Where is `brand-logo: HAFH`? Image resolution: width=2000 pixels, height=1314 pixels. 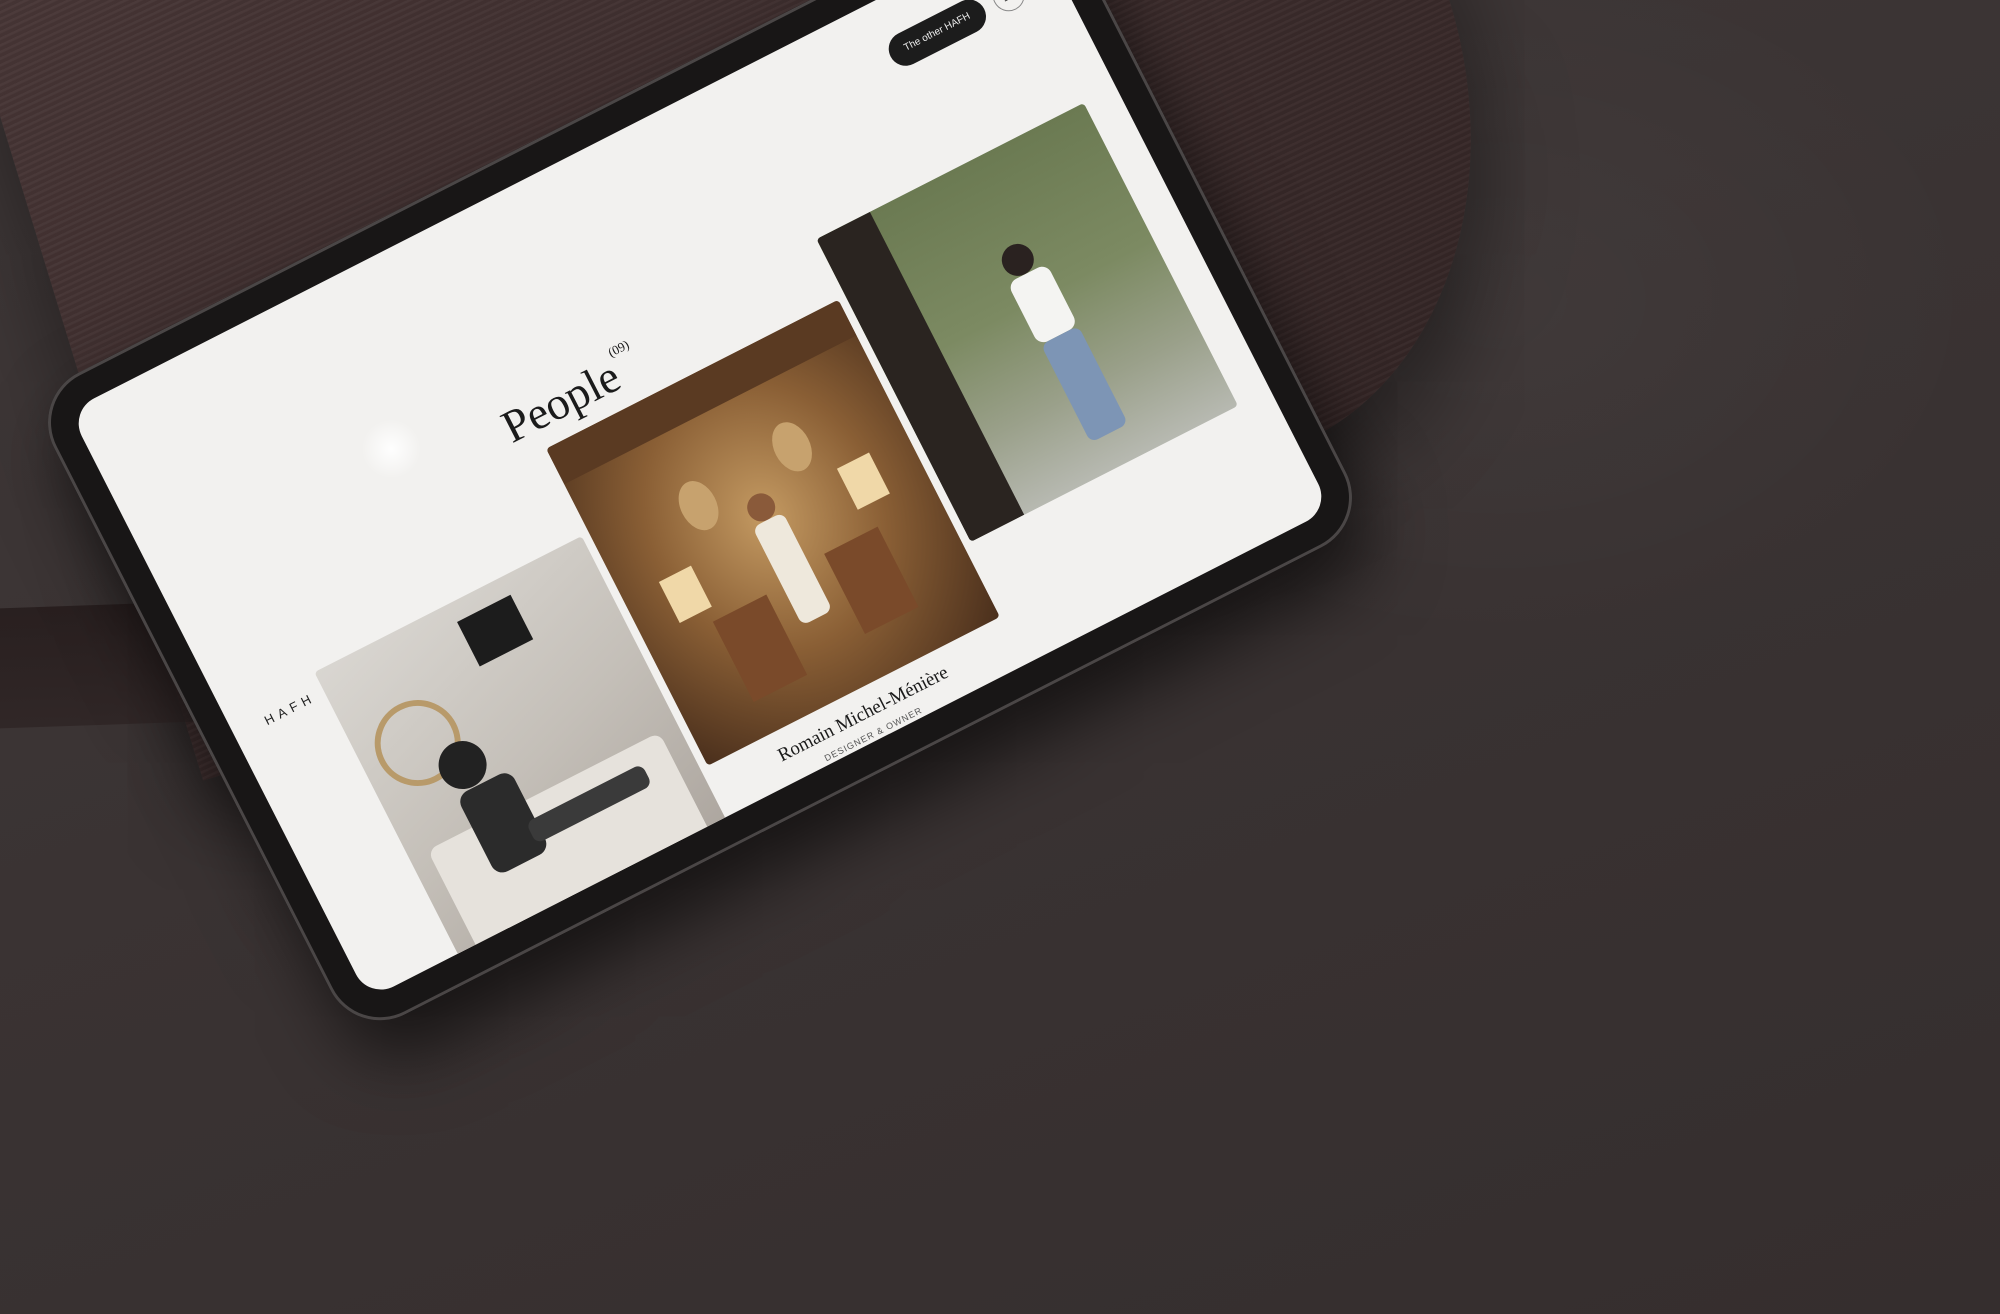 brand-logo: HAFH is located at coordinates (290, 709).